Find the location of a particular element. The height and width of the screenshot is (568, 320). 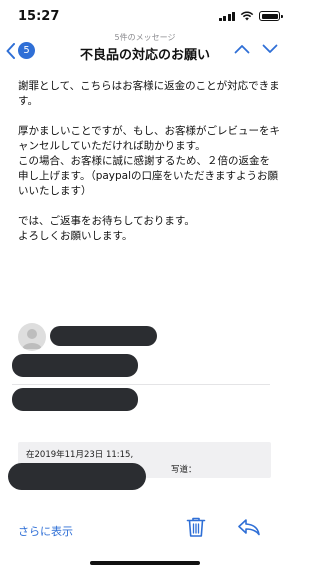

redacted-recipient-to is located at coordinates (75, 365).